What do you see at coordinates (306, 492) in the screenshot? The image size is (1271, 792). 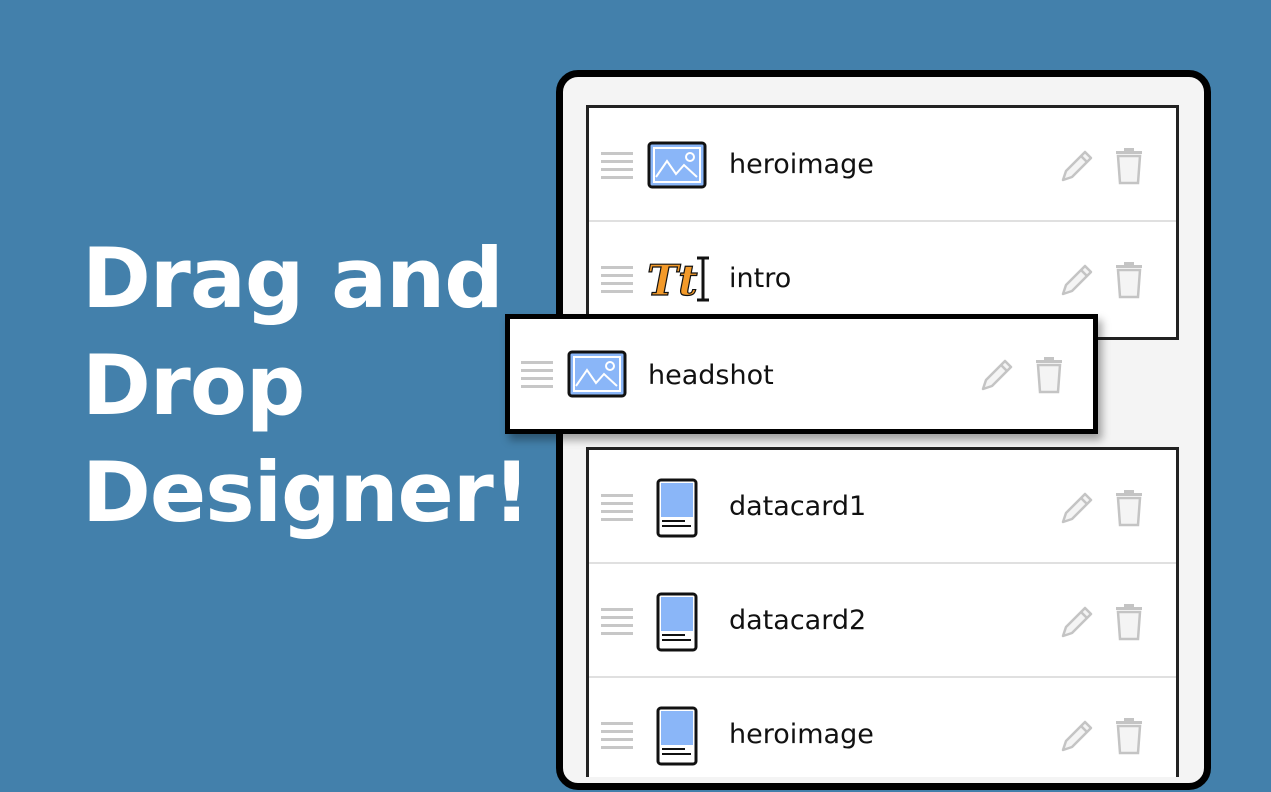 I see `headline-line-3: Designer!` at bounding box center [306, 492].